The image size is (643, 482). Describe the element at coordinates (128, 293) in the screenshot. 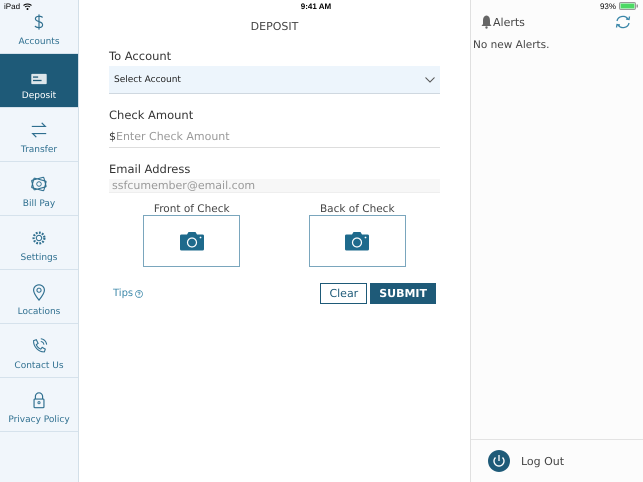

I see `tips-link: Tips` at that location.